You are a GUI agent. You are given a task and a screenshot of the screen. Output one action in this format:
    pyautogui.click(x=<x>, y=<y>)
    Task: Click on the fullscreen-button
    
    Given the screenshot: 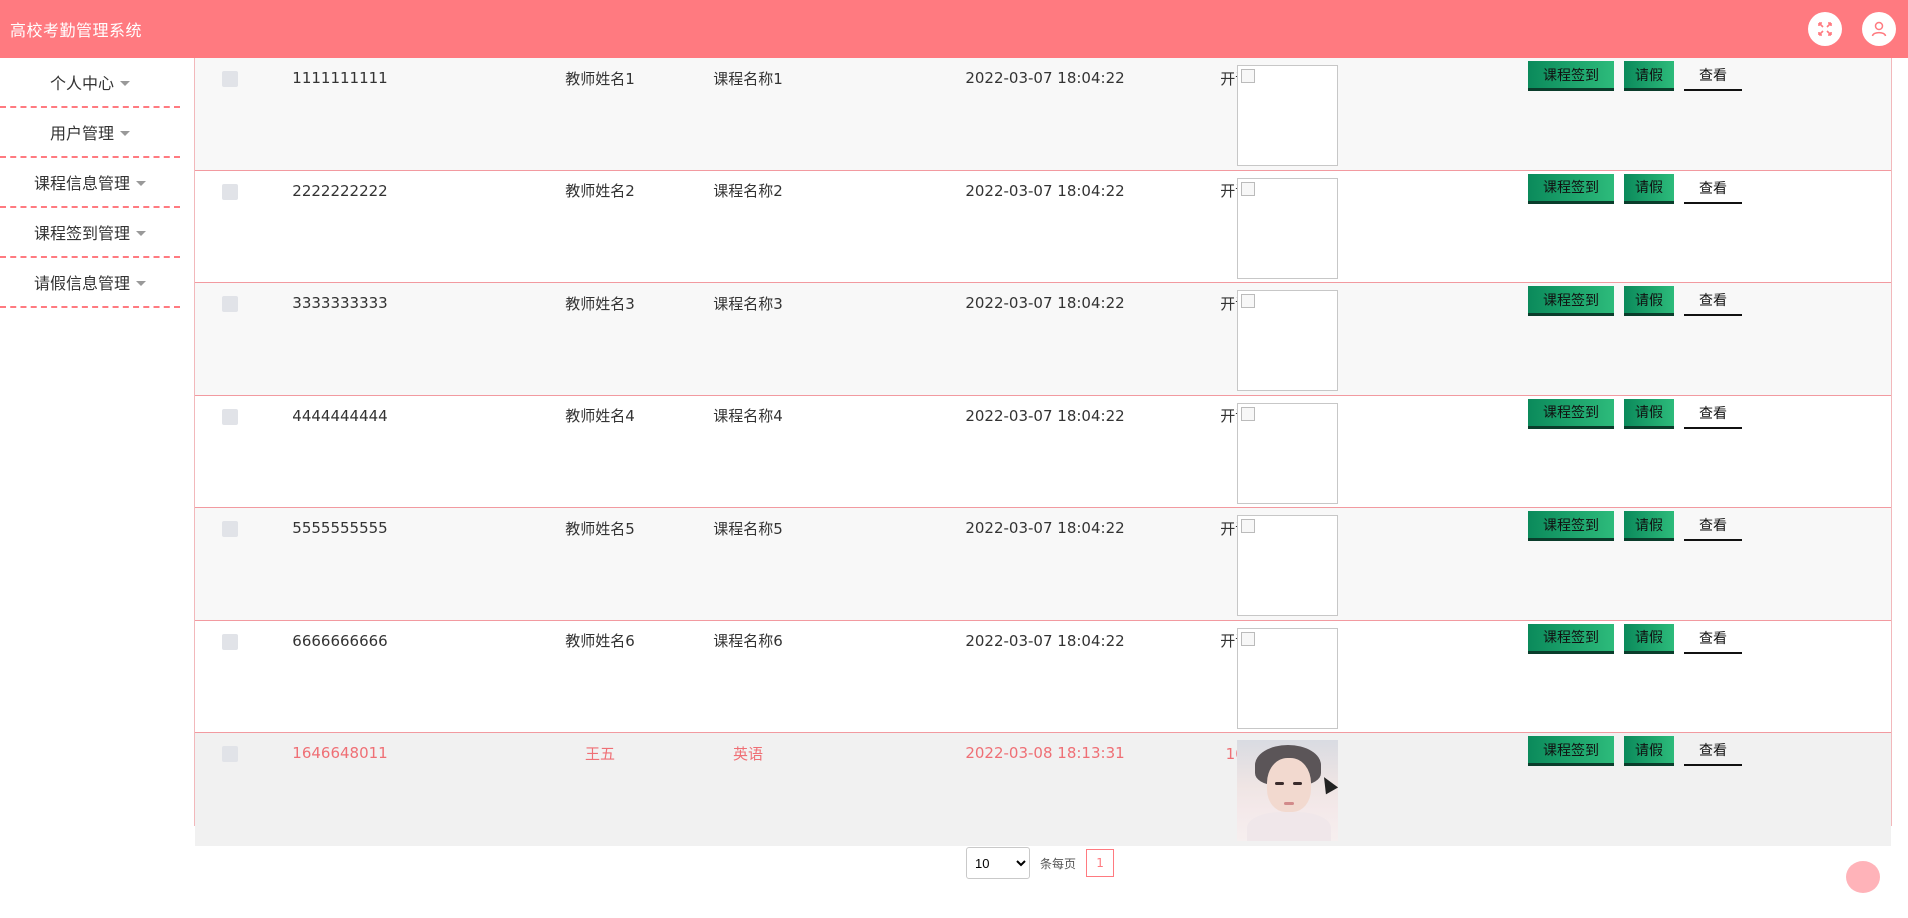 What is the action you would take?
    pyautogui.click(x=1825, y=29)
    